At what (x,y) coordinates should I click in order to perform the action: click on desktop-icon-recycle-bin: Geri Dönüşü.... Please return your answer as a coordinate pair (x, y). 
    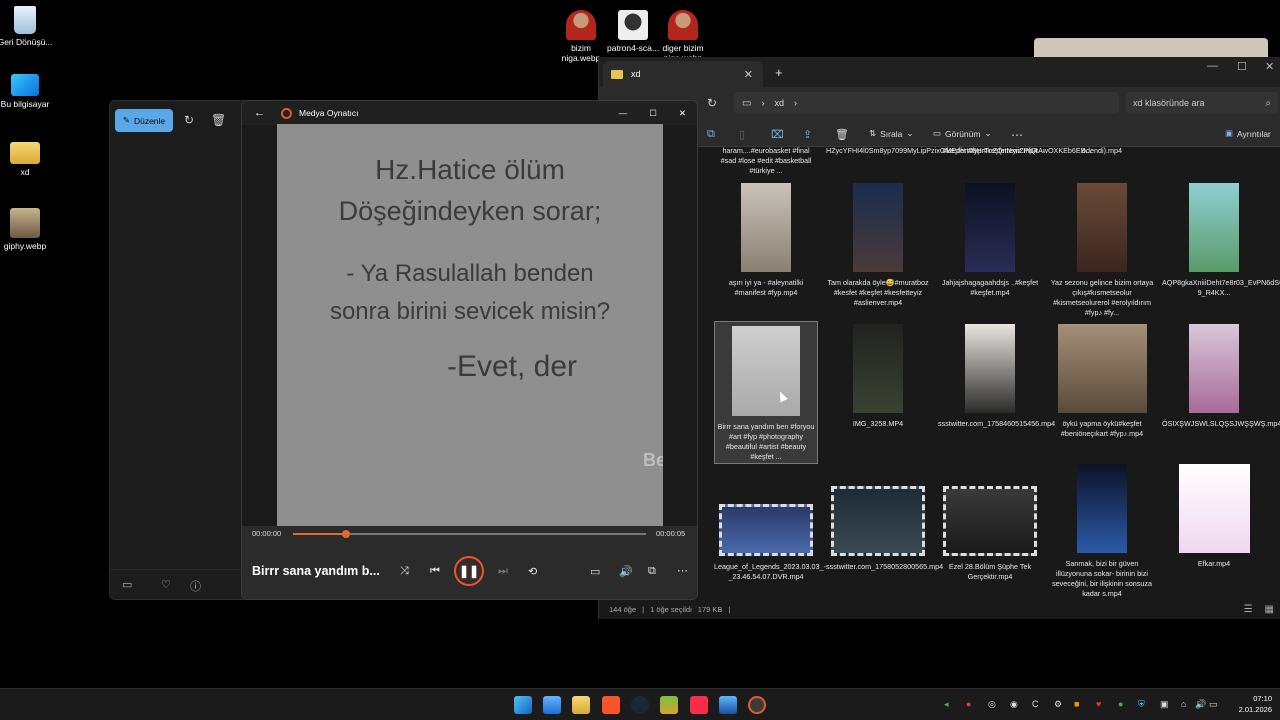
    Looking at the image, I should click on (27, 26).